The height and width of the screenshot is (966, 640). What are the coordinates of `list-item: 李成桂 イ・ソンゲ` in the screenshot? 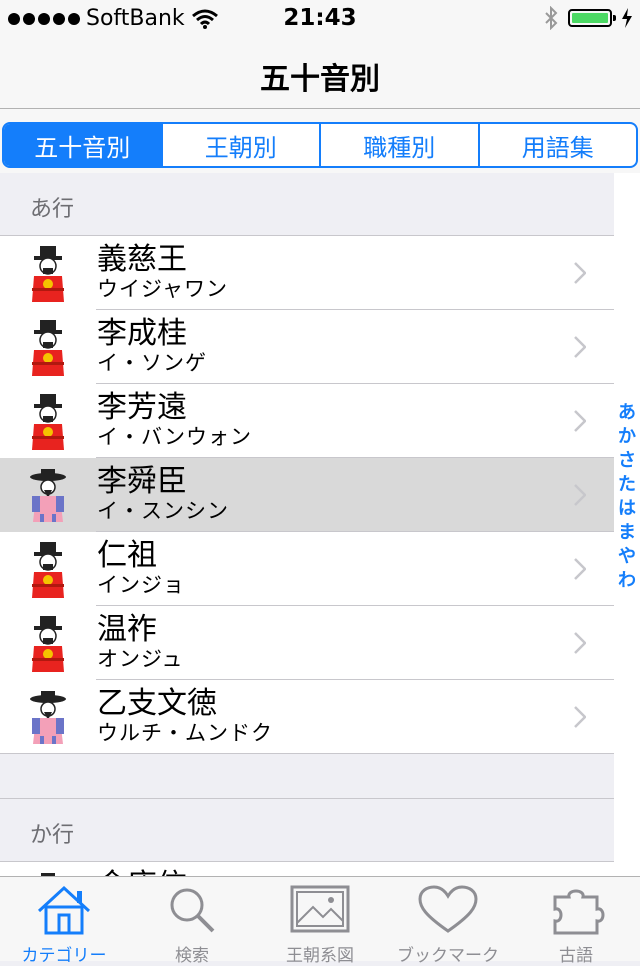 It's located at (307, 347).